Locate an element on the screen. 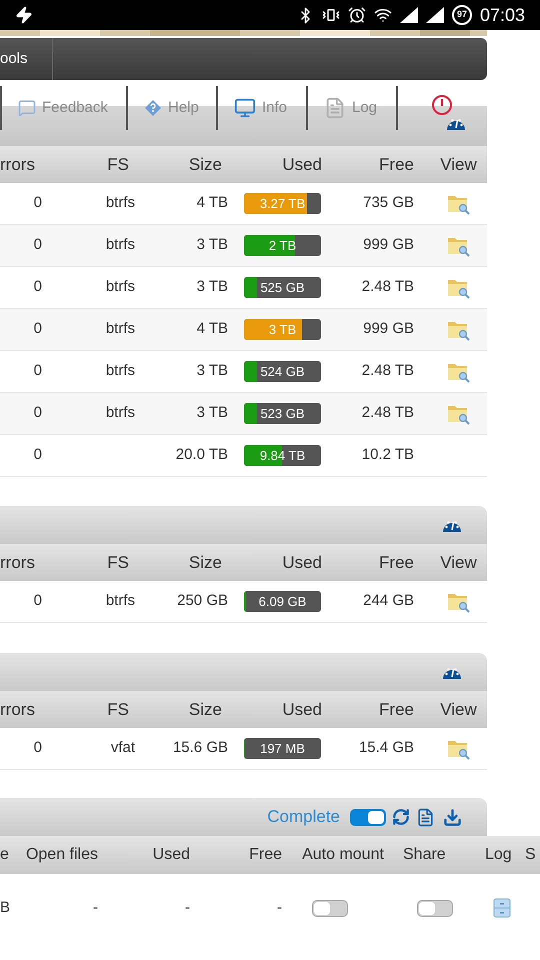 Image resolution: width=540 pixels, height=960 pixels. table-cell-text: B is located at coordinates (5, 908).